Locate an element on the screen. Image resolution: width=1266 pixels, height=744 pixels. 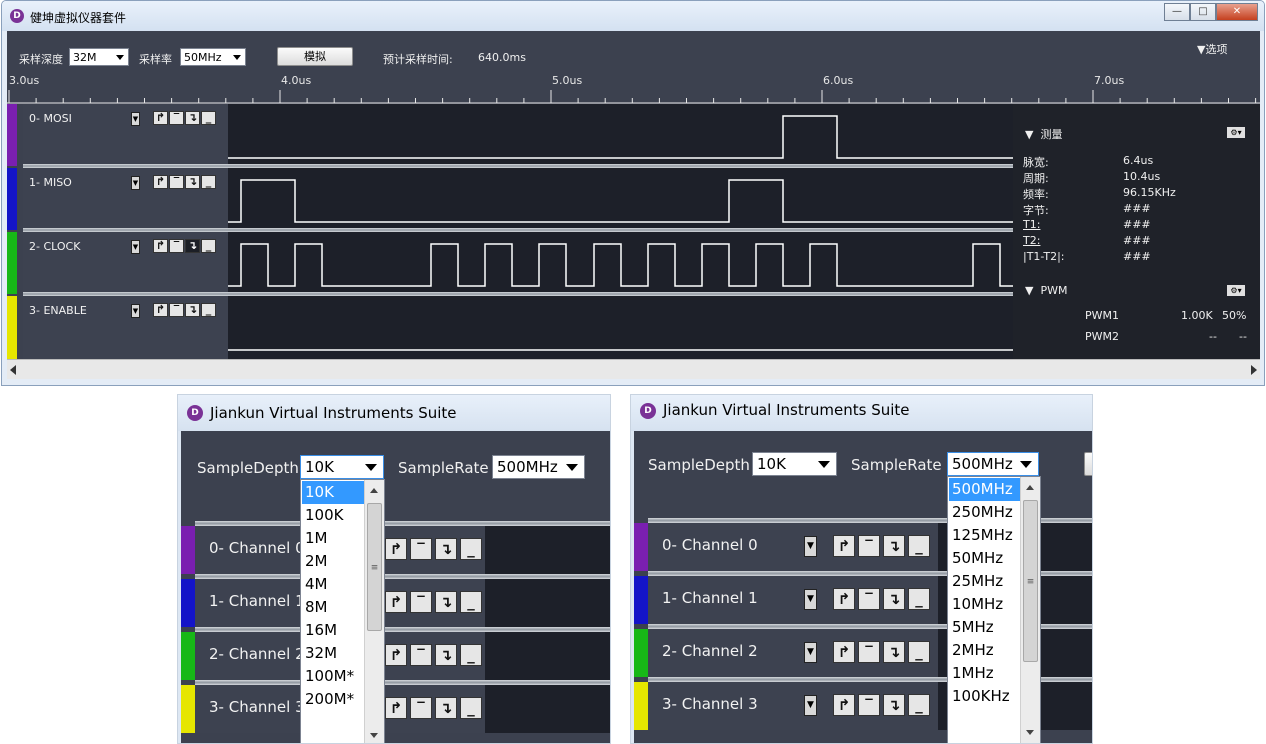
close-button: ✕ is located at coordinates (1237, 12).